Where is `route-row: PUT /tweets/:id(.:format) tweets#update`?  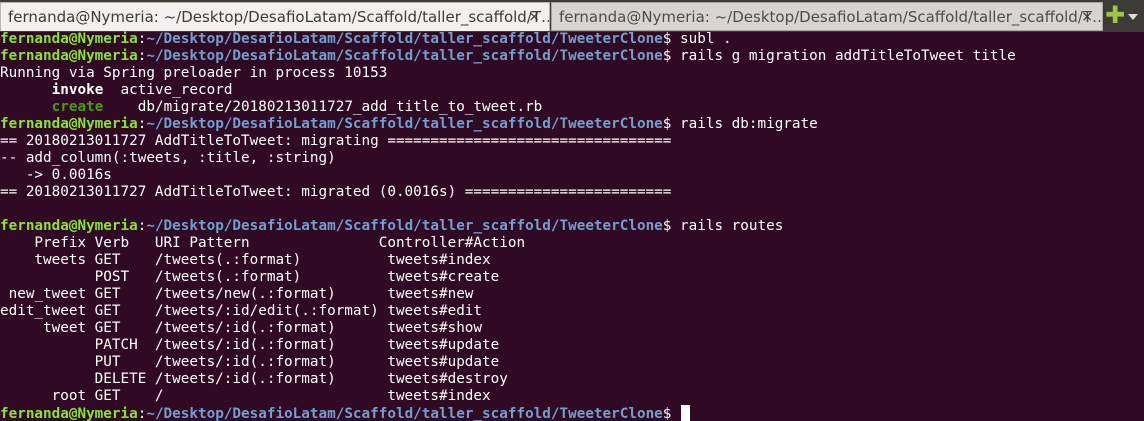 route-row: PUT /tweets/:id(.:format) tweets#update is located at coordinates (250, 362).